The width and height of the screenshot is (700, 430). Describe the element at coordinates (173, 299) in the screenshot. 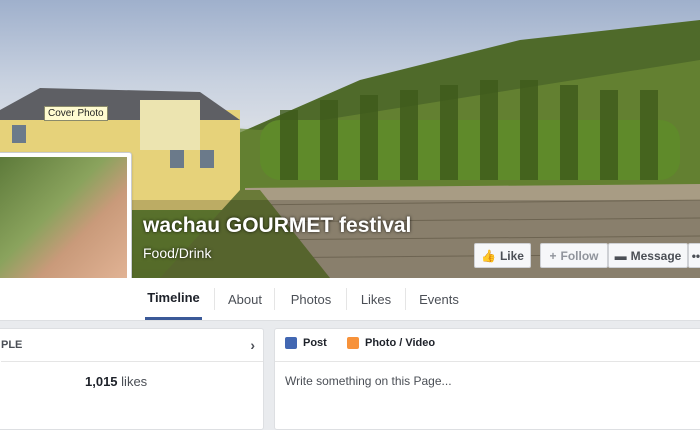

I see `tab-timeline: Timeline` at that location.